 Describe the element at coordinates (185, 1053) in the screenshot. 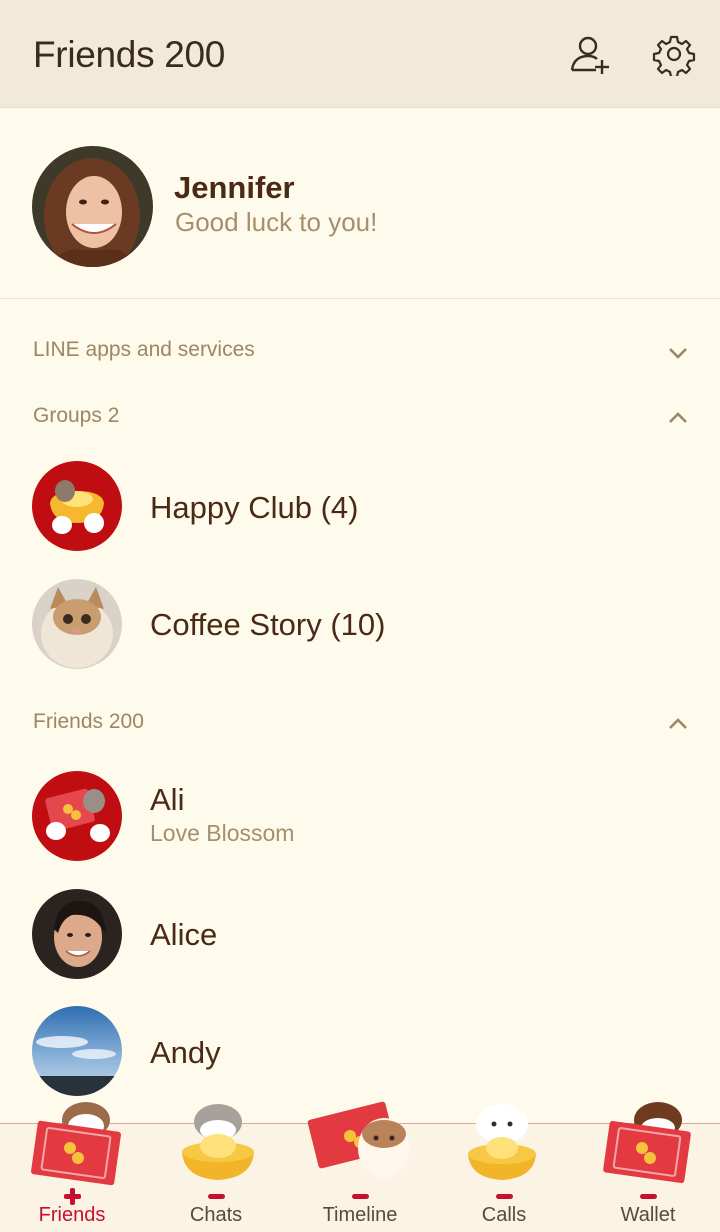

I see `friend-name: Andy` at that location.